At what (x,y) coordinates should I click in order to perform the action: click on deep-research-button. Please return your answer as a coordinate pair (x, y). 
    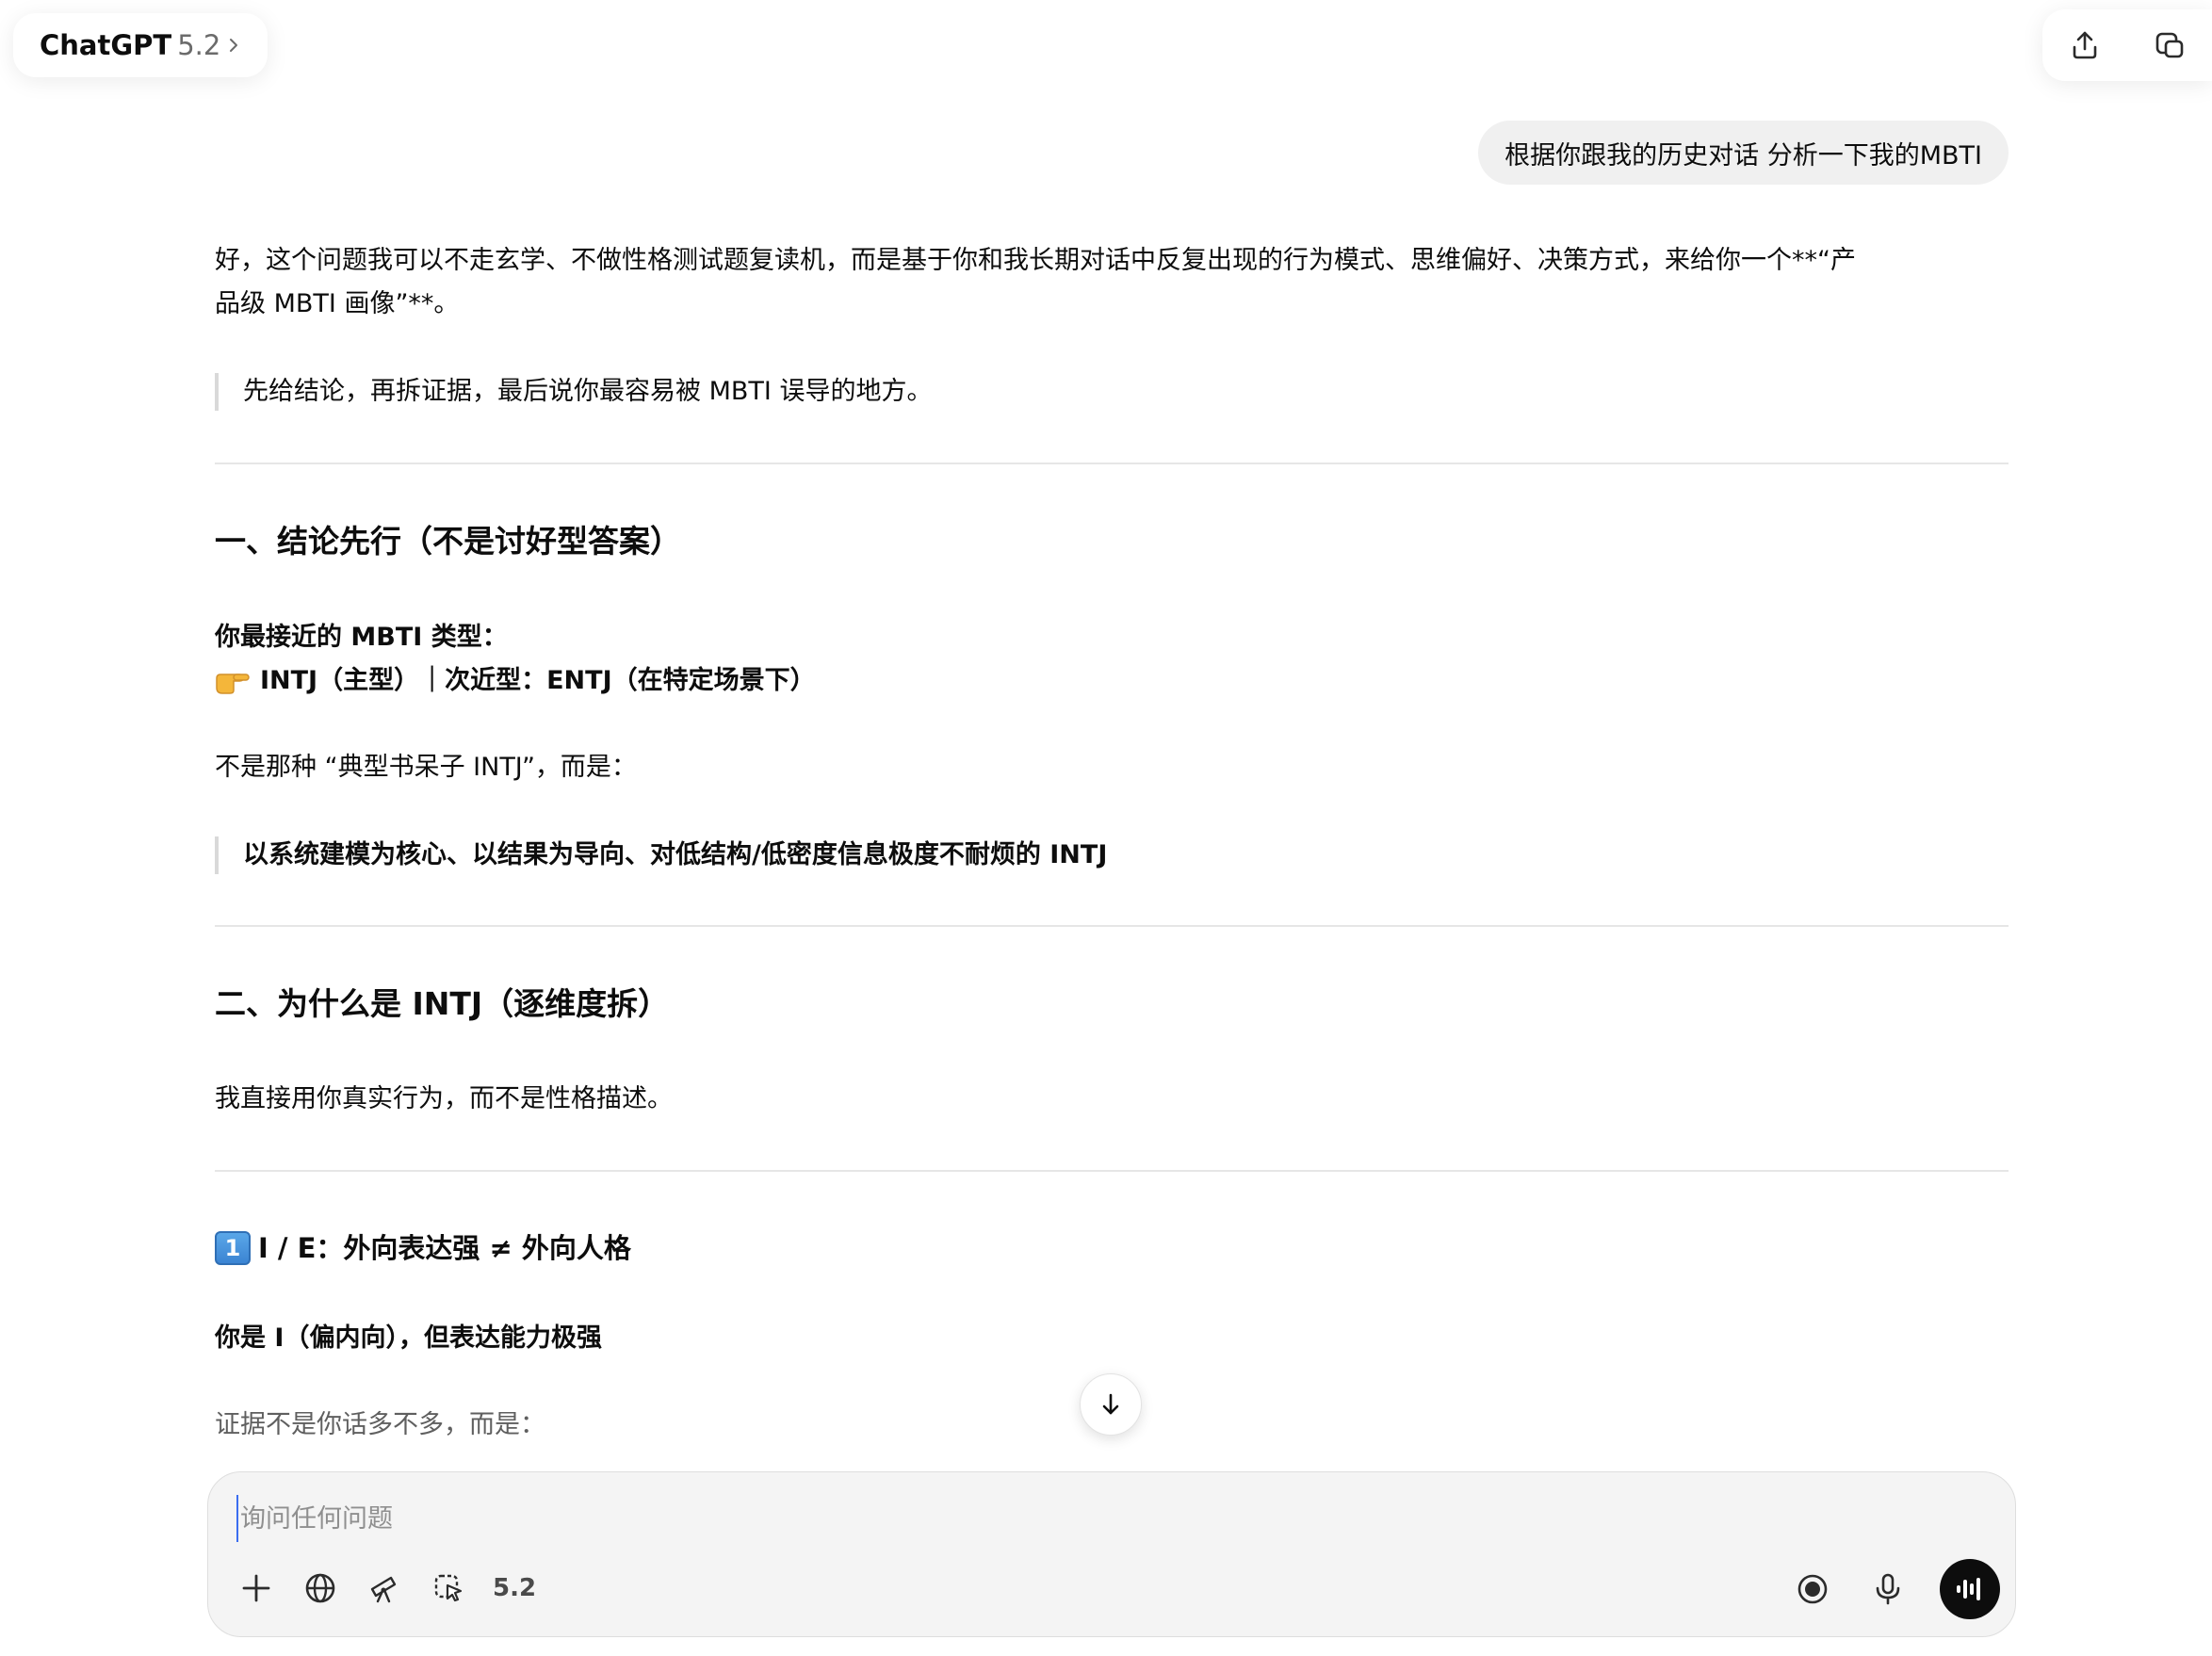
    Looking at the image, I should click on (384, 1589).